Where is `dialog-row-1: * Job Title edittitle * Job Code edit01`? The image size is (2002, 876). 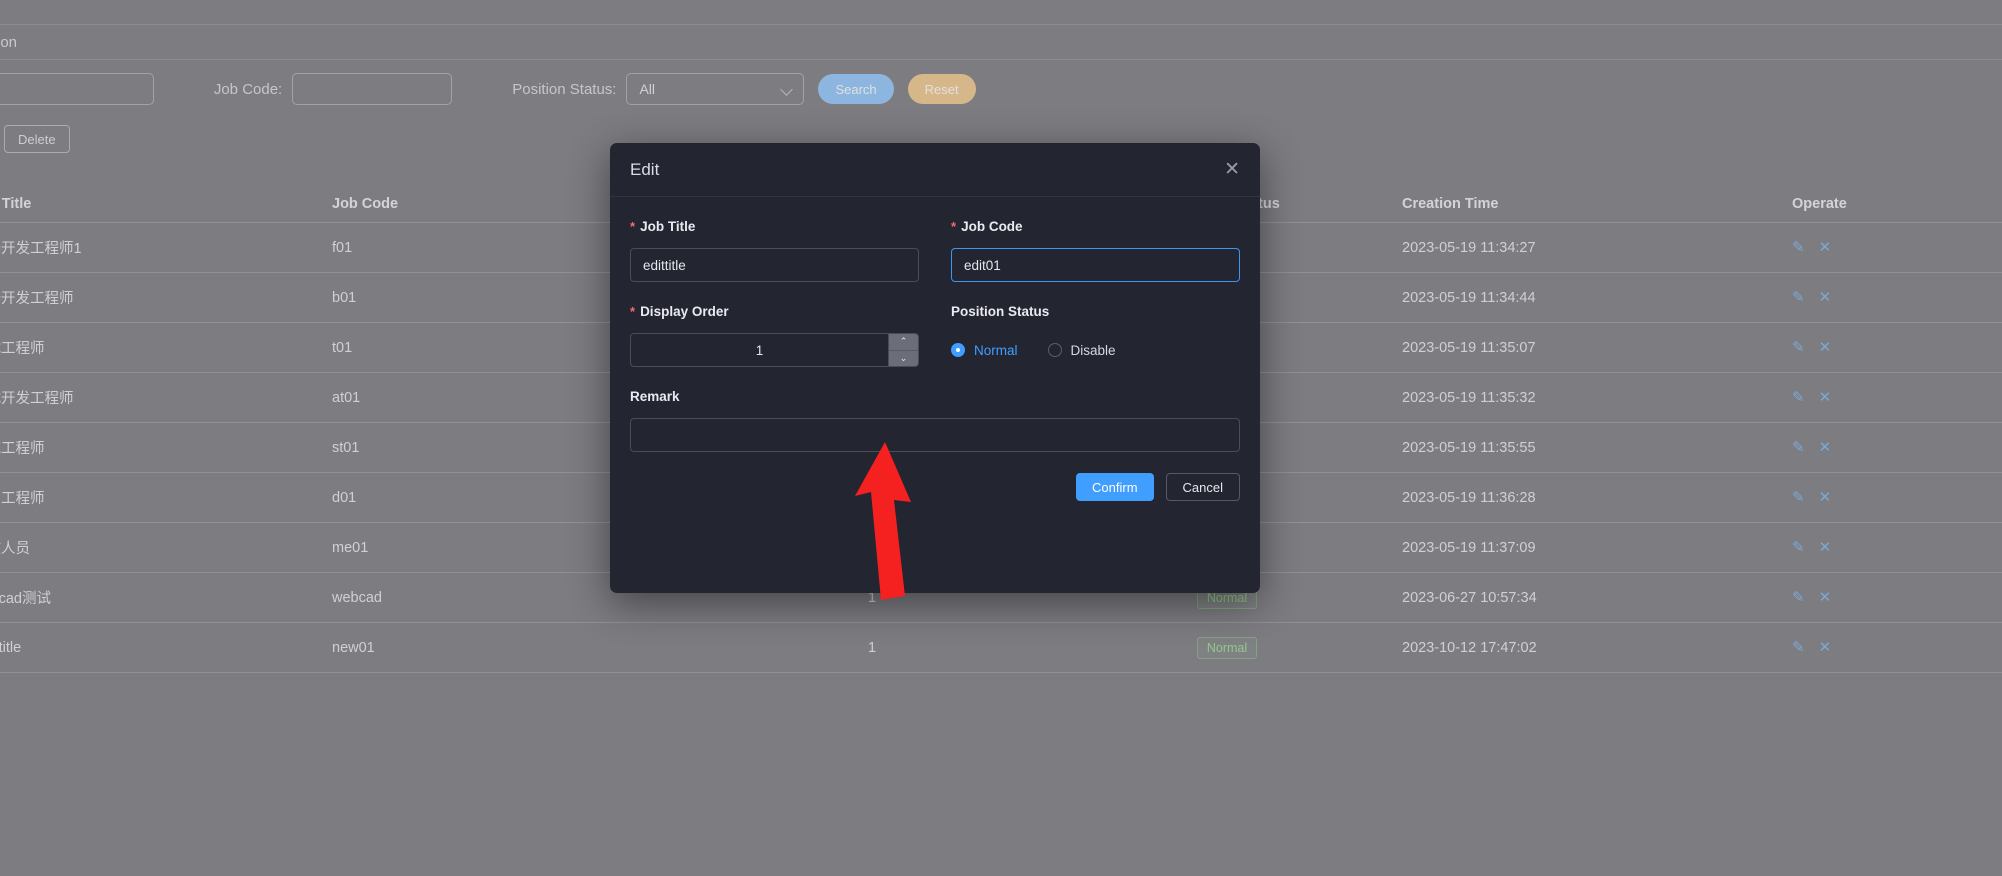
dialog-row-1: * Job Title edittitle * Job Code edit01 is located at coordinates (935, 250).